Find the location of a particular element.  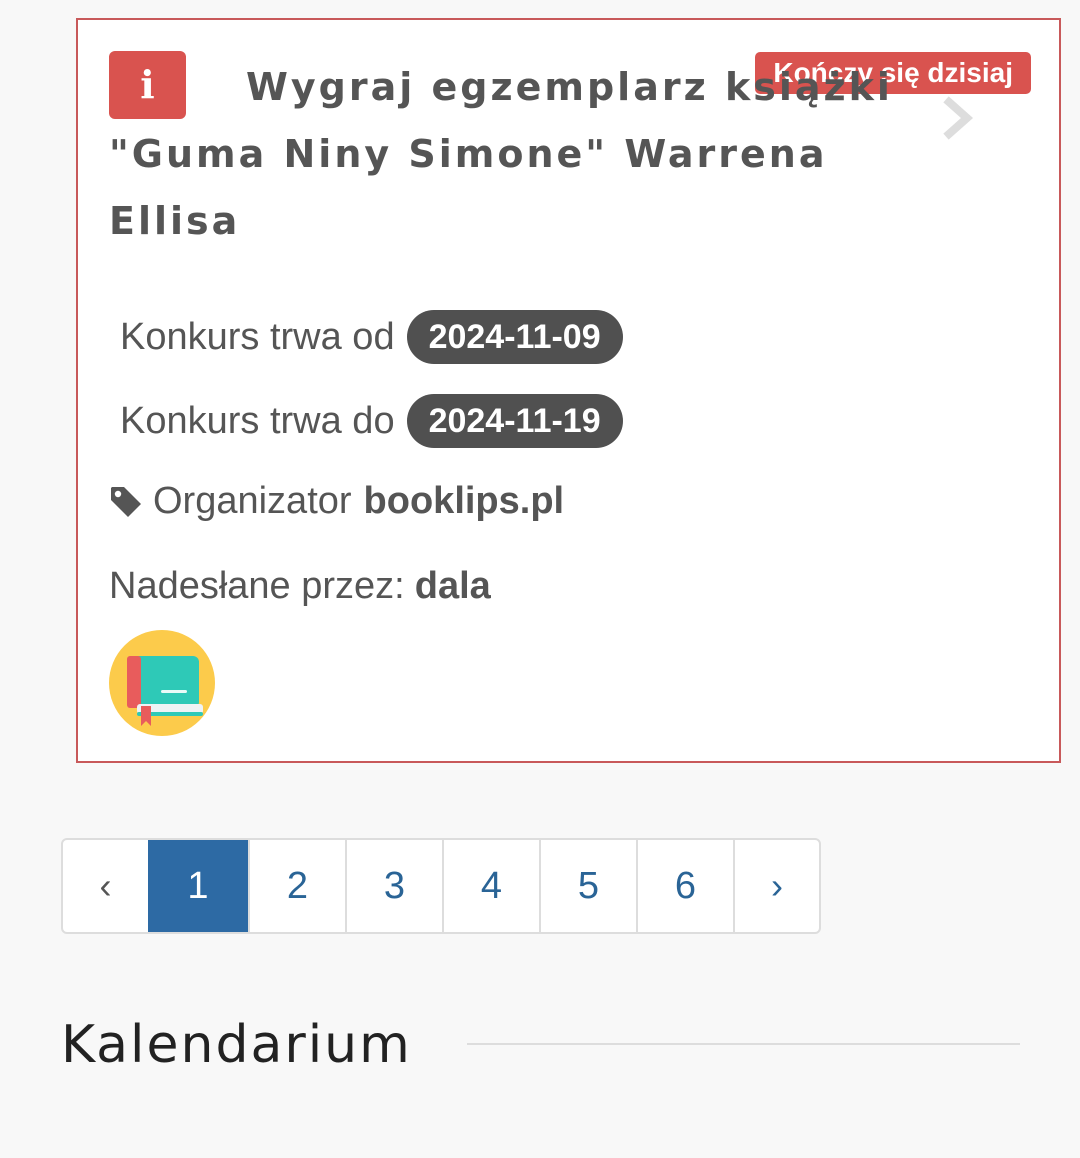

organizer-row: Organizator booklips.pl is located at coordinates (336, 501).